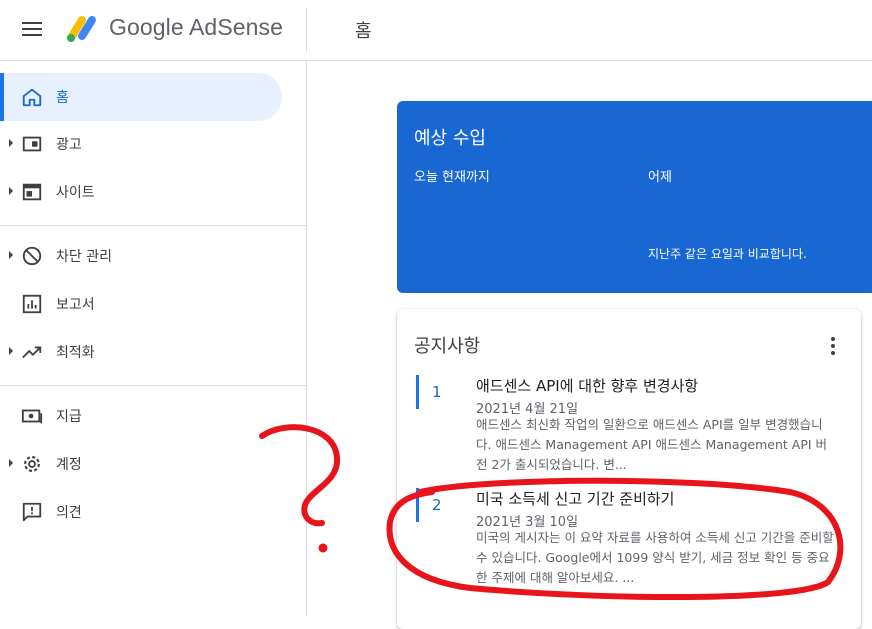 This screenshot has width=872, height=629. Describe the element at coordinates (153, 256) in the screenshot. I see `sidebar-item-blocking: 차단 관리` at that location.